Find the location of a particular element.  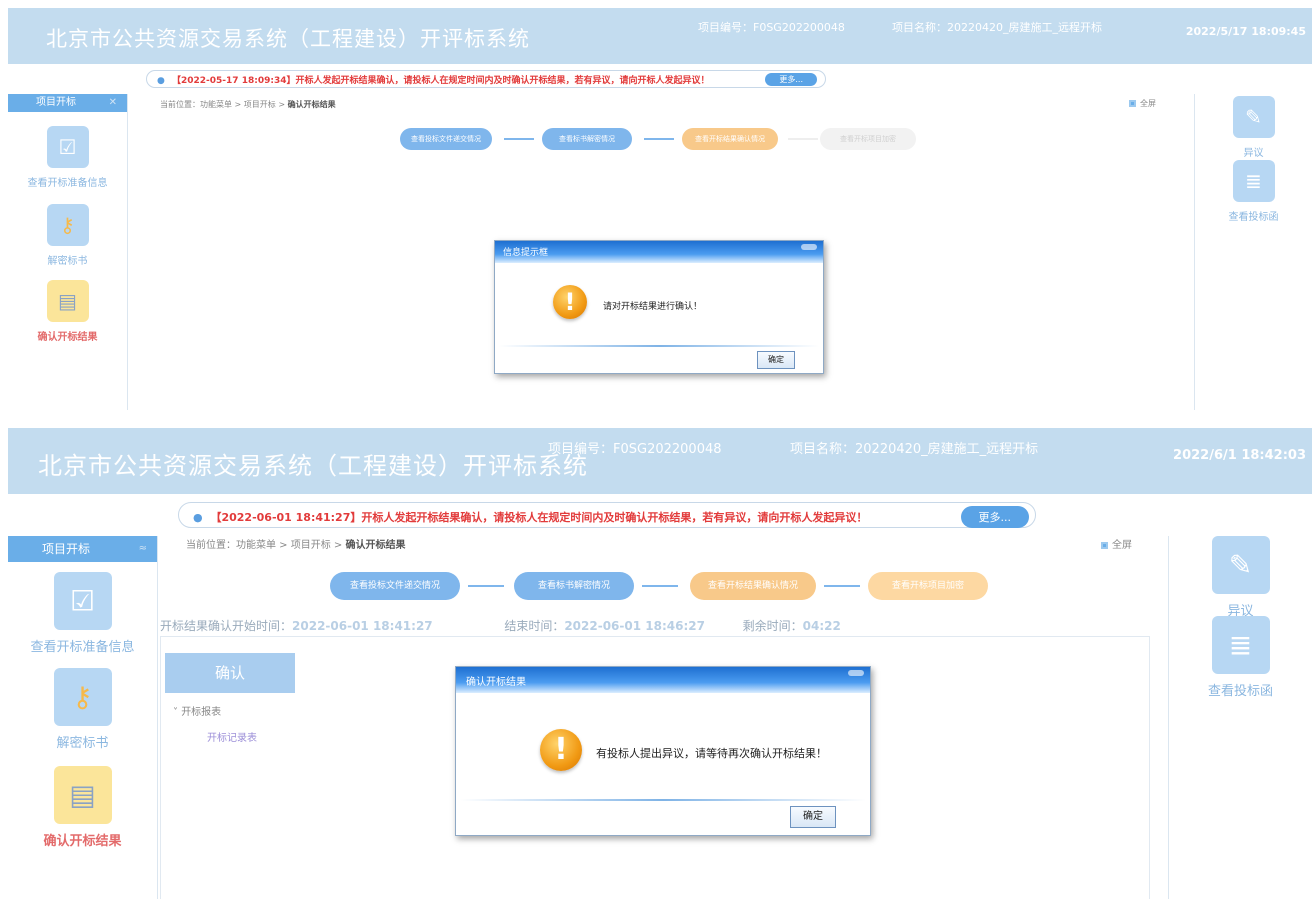

left-nav: 项目开标 ≈ ☑ 查看开标准备信息 ⚷ 解密标书 ▤ 确认开标结果 is located at coordinates (83, 717).